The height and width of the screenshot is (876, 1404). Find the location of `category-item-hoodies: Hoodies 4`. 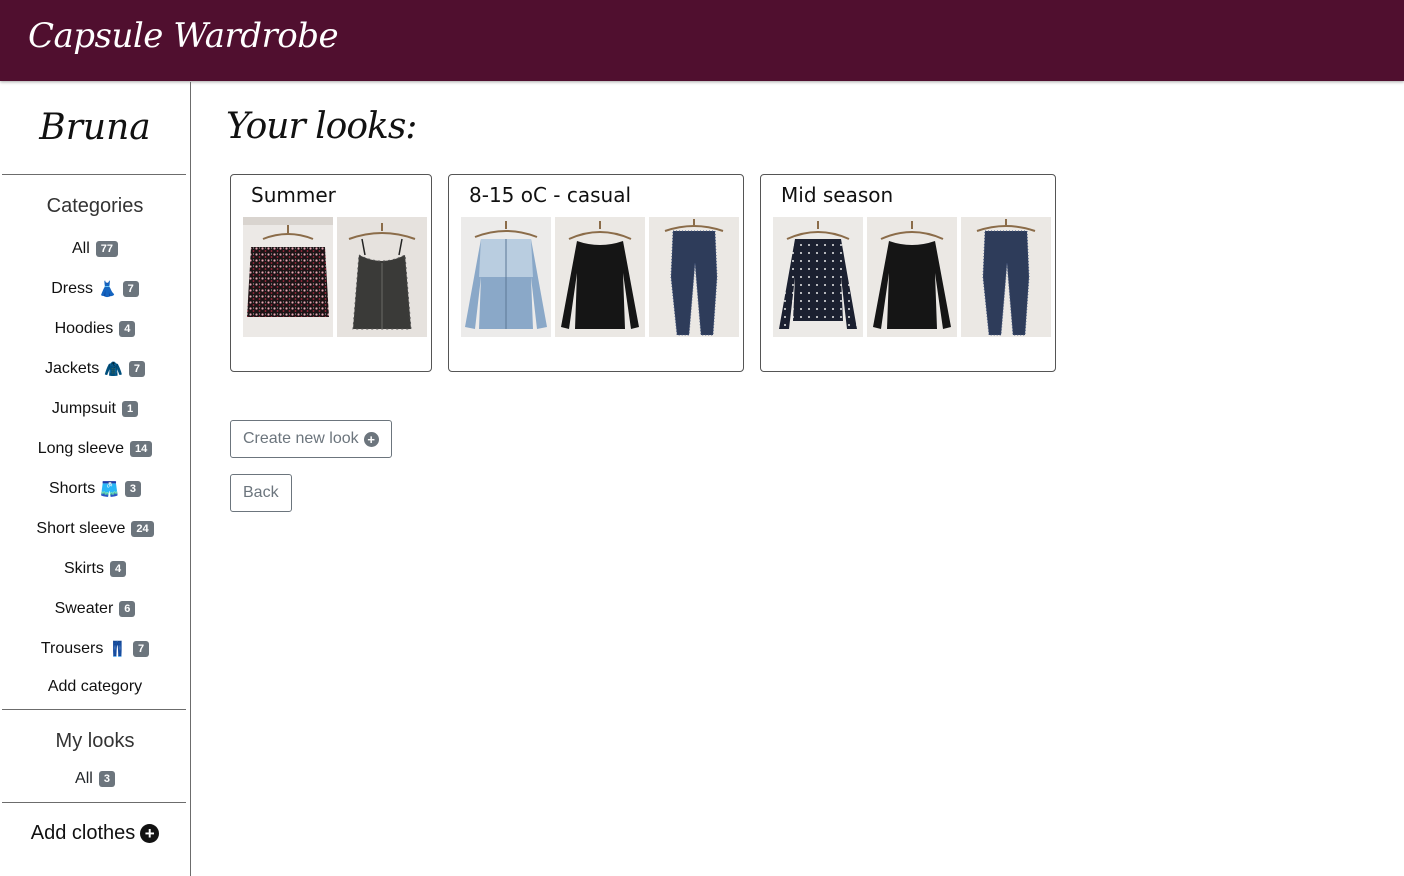

category-item-hoodies: Hoodies 4 is located at coordinates (95, 329).